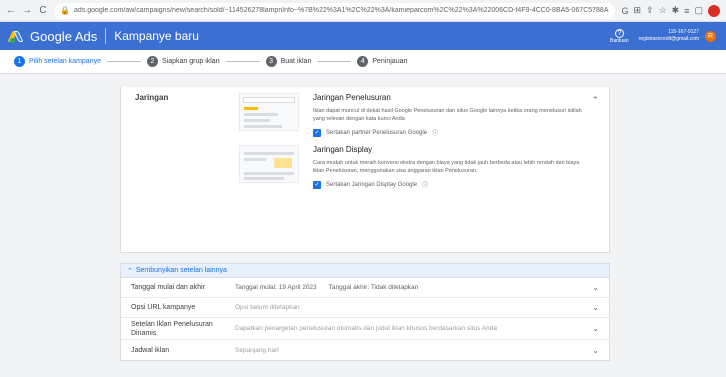 The width and height of the screenshot is (726, 377). Describe the element at coordinates (181, 270) in the screenshot. I see `hide-settings-label: Sembunyikan setelan lainnya` at that location.